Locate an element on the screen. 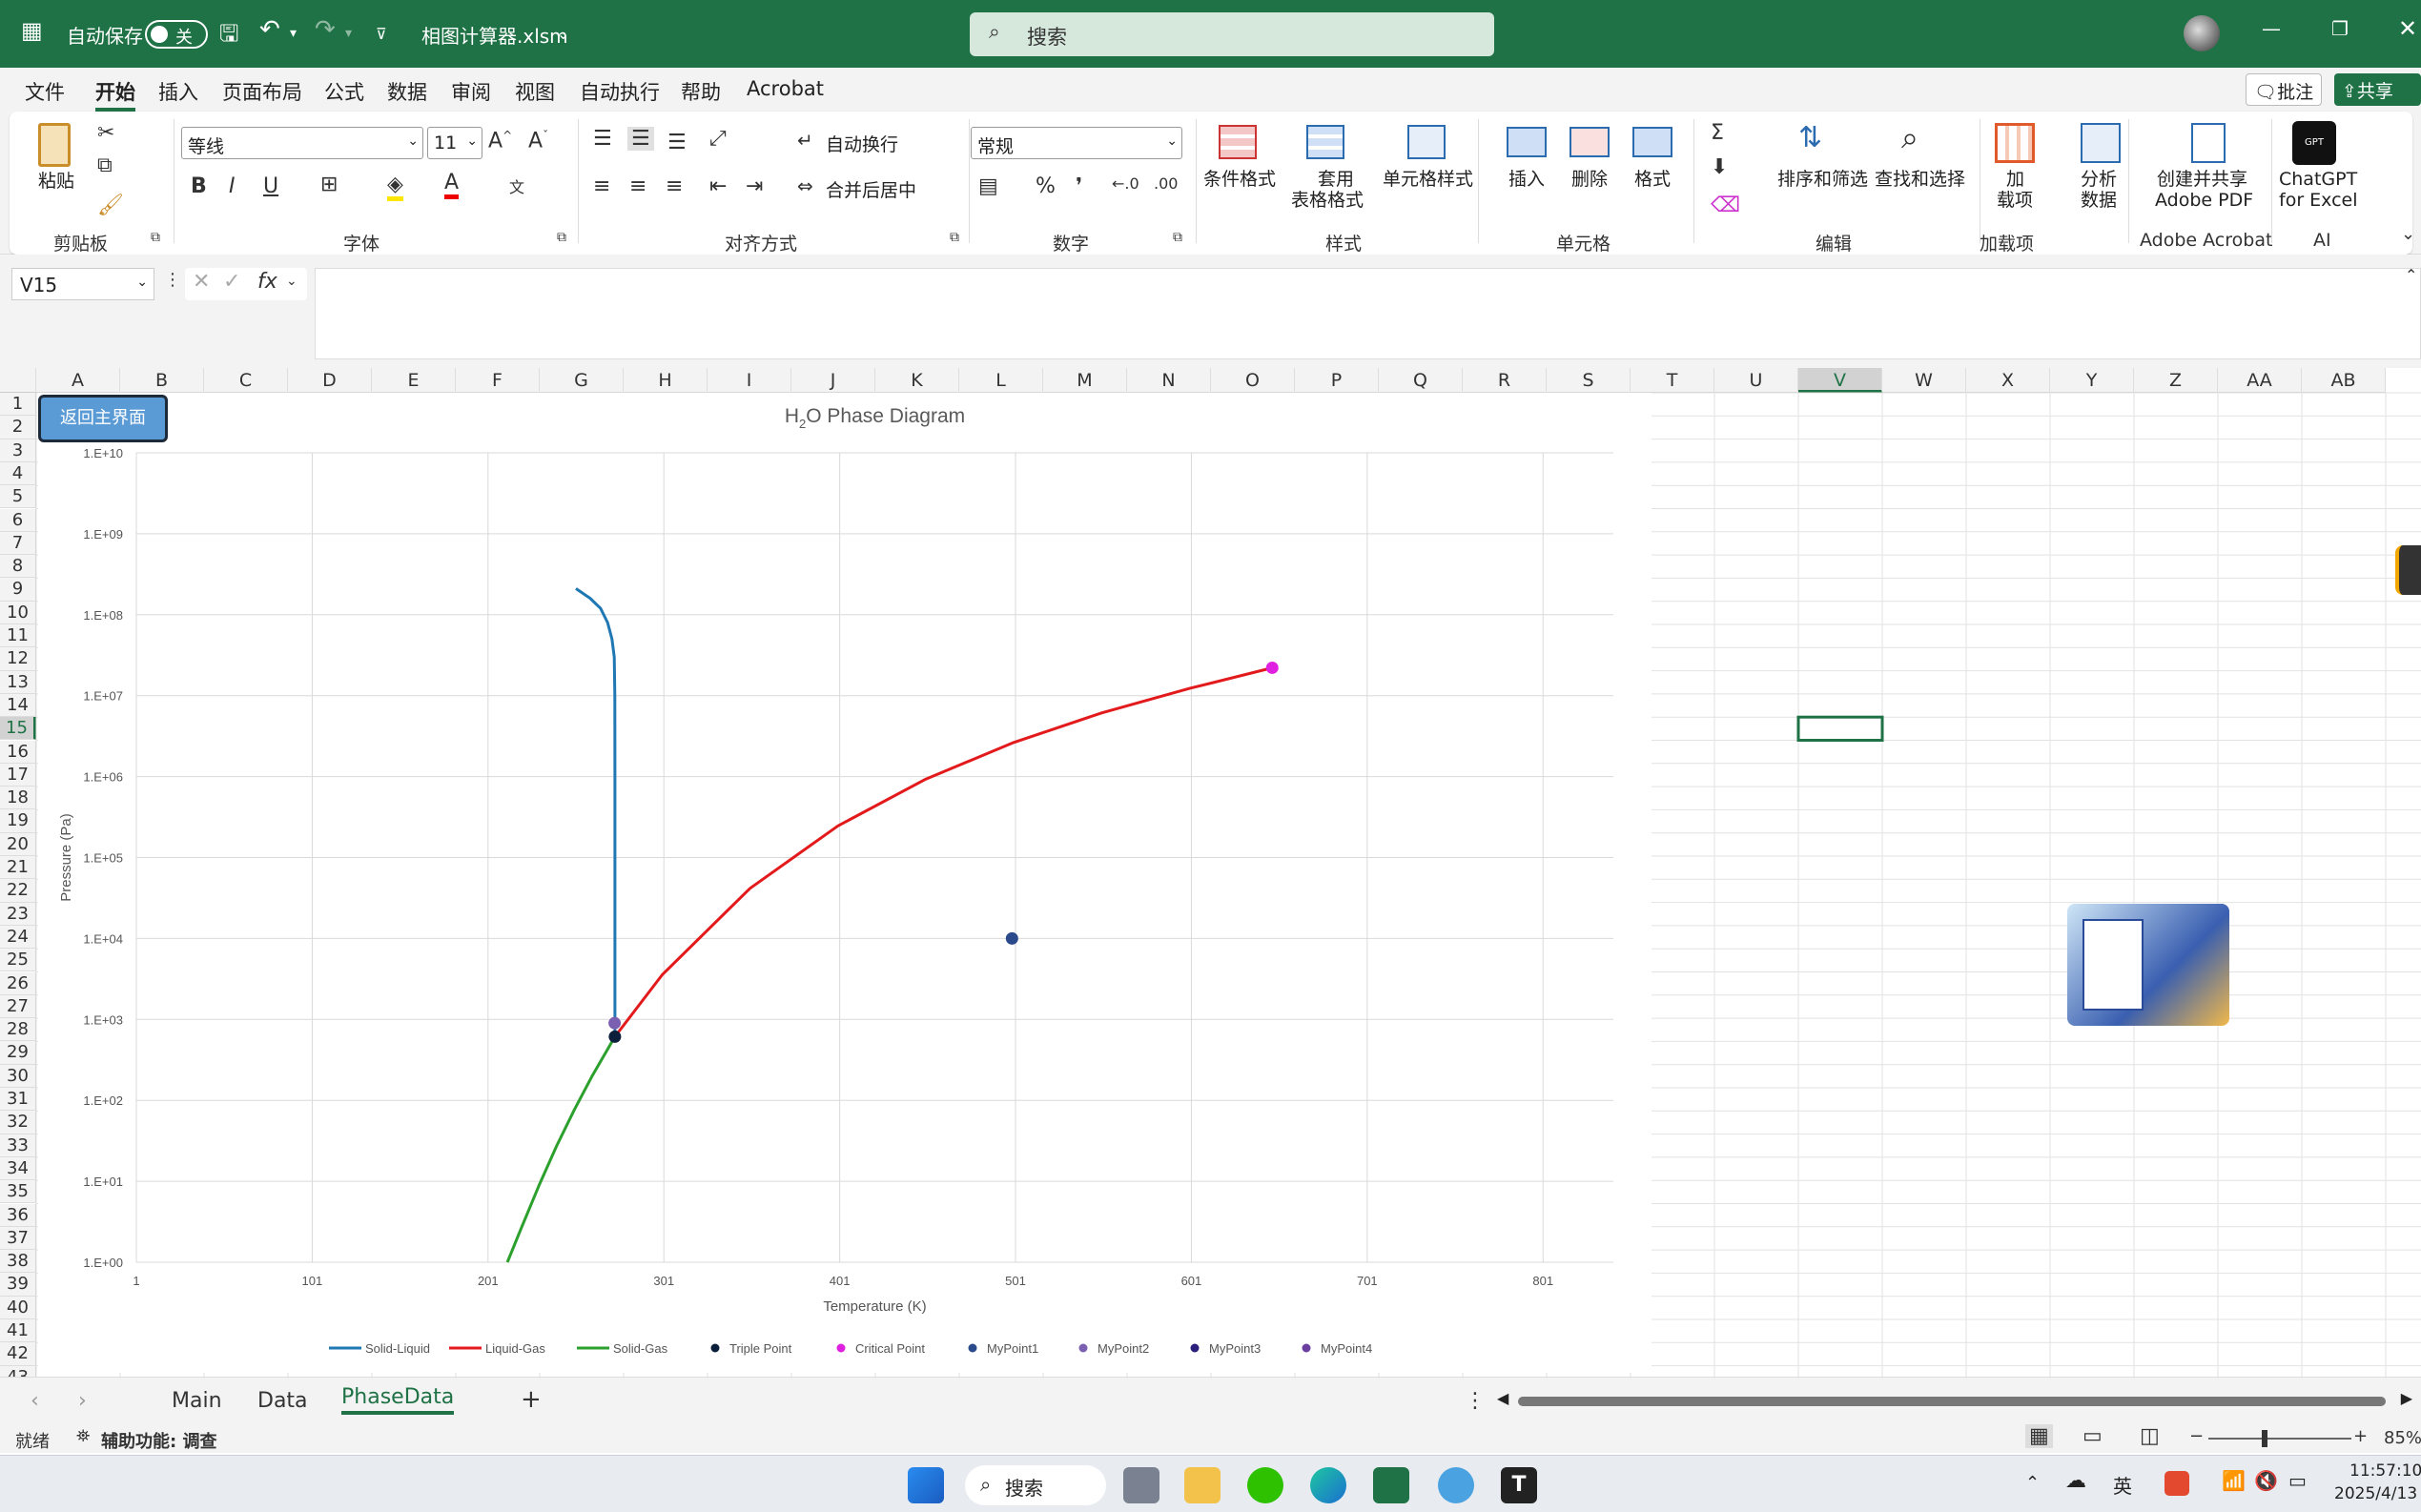 Image resolution: width=2421 pixels, height=1512 pixels. clear-icon: ⌫ is located at coordinates (1725, 205).